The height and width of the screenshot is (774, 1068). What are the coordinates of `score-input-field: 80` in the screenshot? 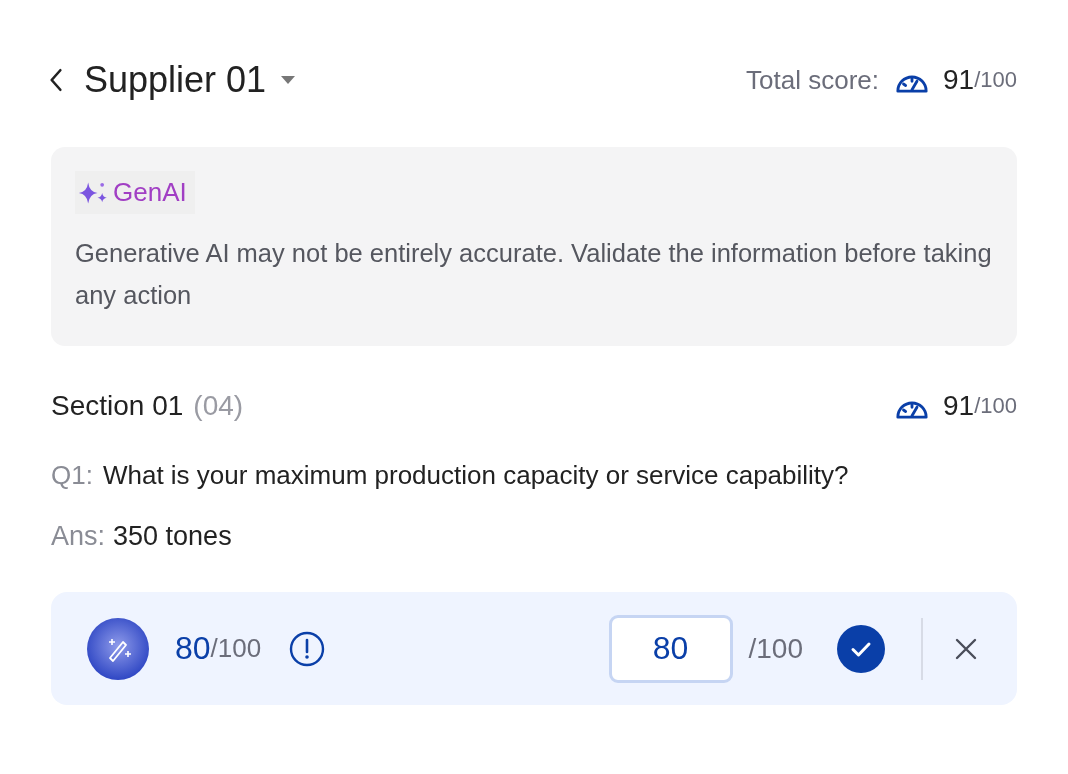 It's located at (670, 648).